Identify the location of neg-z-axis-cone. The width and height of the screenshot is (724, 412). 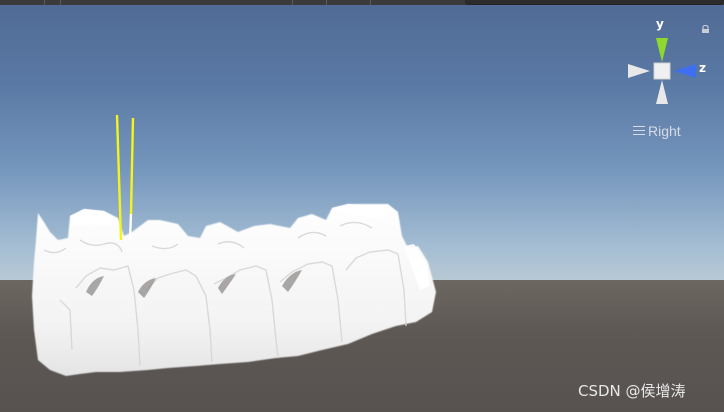
(639, 71).